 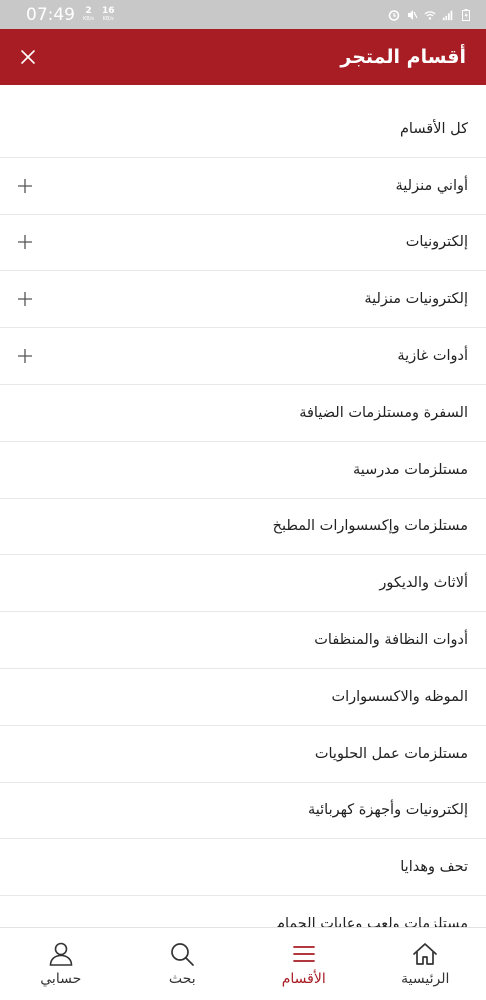 What do you see at coordinates (425, 979) in the screenshot?
I see `nav-home-label: الرئيسية` at bounding box center [425, 979].